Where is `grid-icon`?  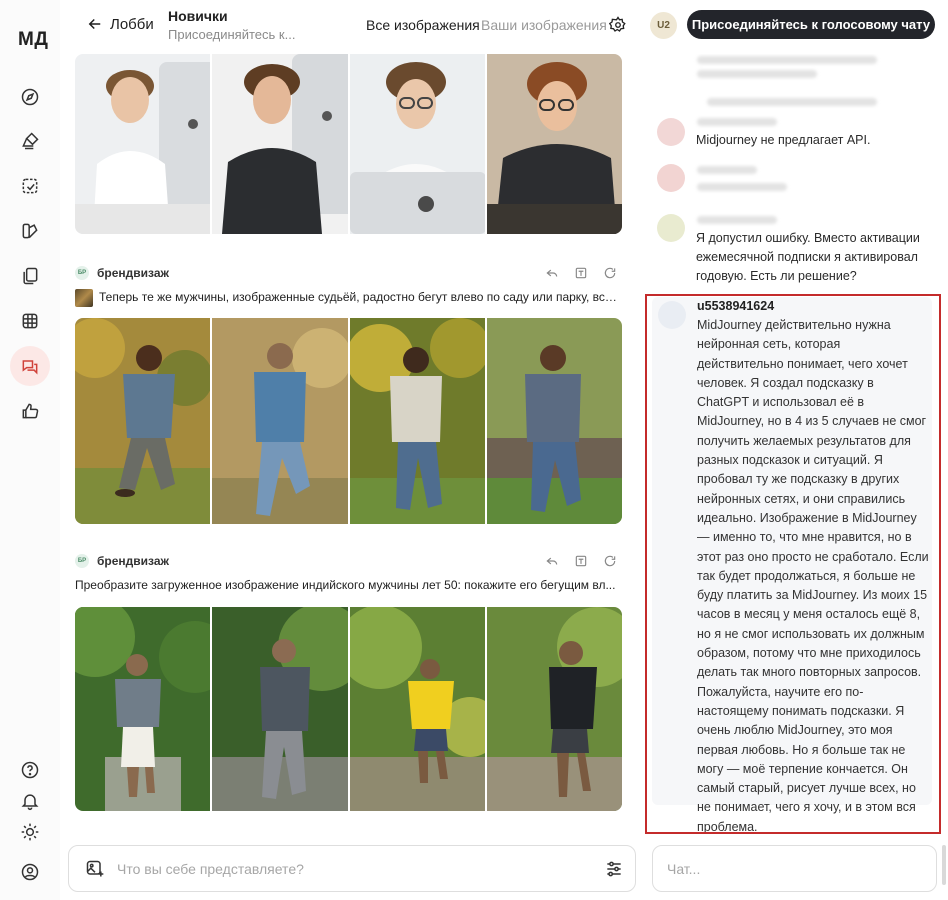
grid-icon is located at coordinates (30, 321).